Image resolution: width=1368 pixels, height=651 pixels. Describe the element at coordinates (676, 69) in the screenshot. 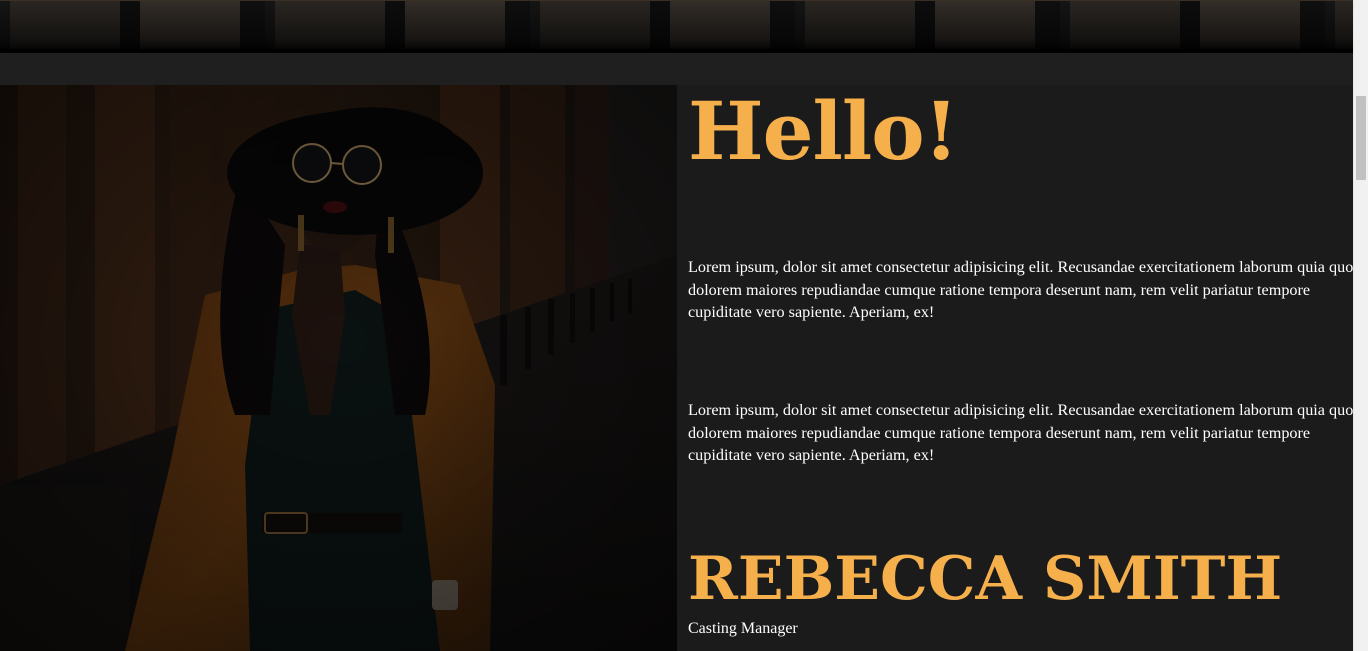

I see `nav-strip` at that location.